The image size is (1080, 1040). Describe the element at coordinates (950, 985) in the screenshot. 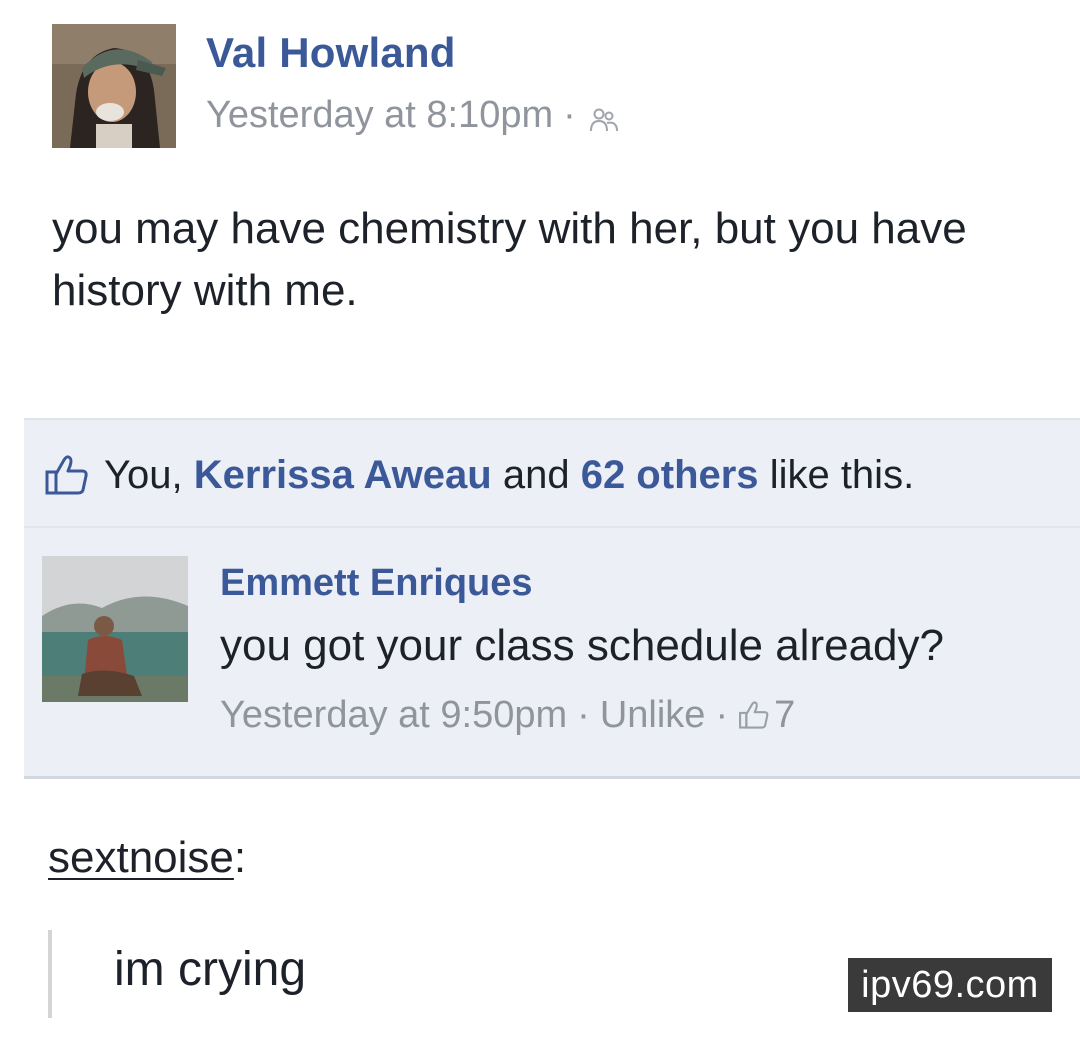

I see `watermark: ipv69.com` at that location.